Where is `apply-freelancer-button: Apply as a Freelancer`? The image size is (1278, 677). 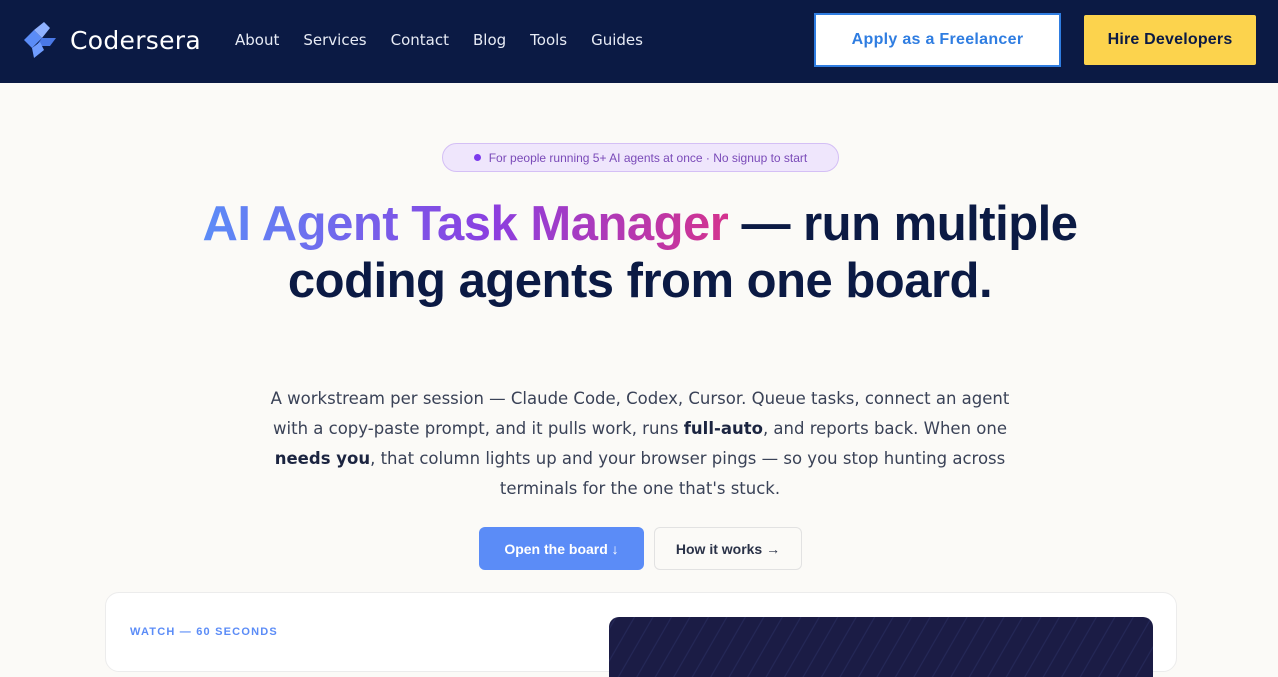 apply-freelancer-button: Apply as a Freelancer is located at coordinates (937, 40).